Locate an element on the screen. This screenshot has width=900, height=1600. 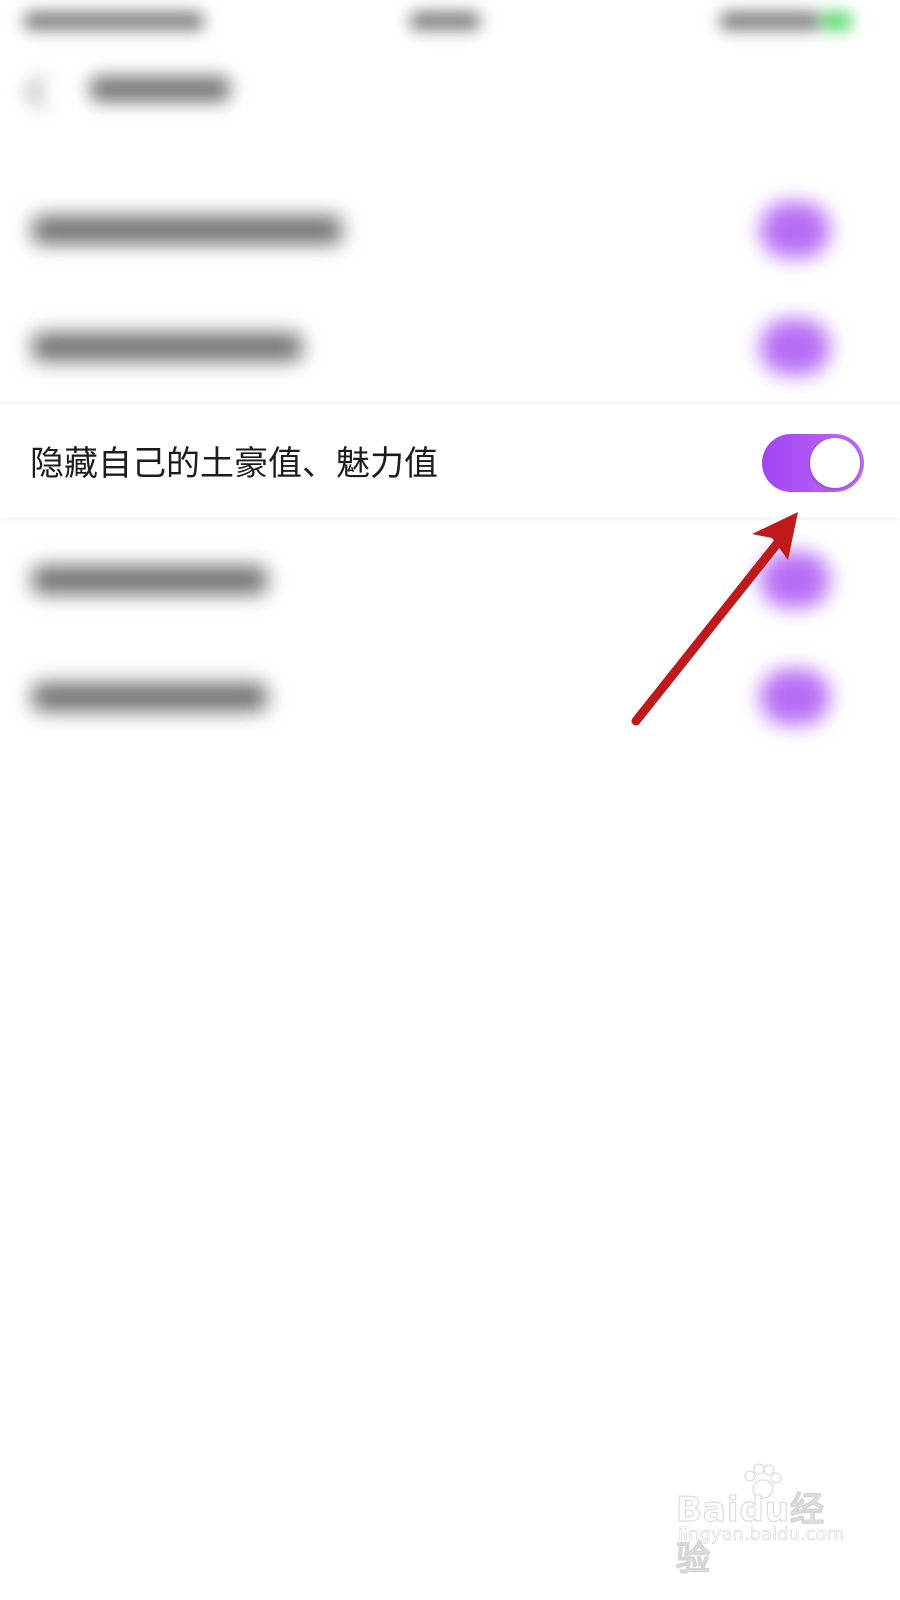
toggle-knob is located at coordinates (835, 463).